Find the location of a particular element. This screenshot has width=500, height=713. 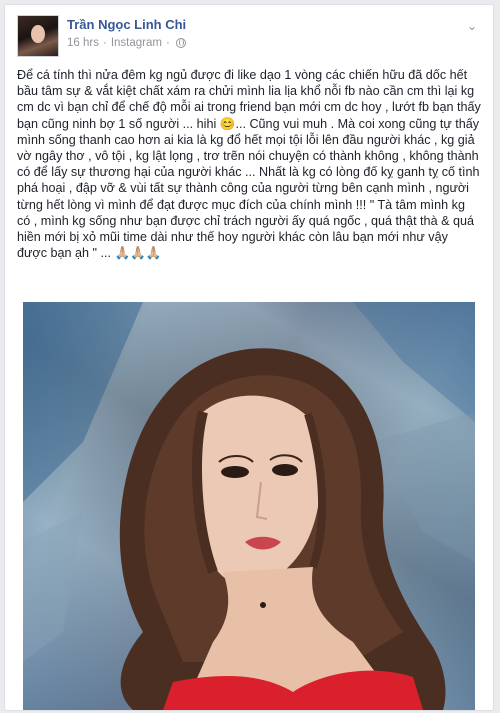

post-meta: 16 hrs · Instagram · is located at coordinates (126, 43).